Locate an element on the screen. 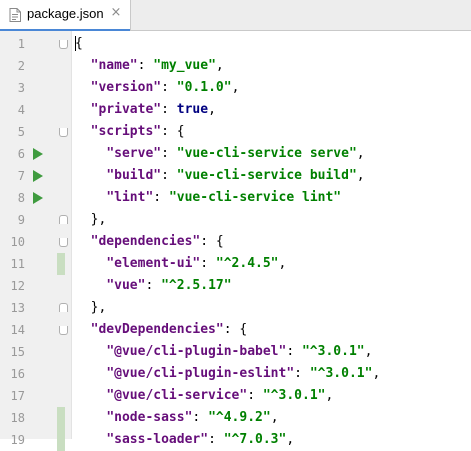 Image resolution: width=471 pixels, height=451 pixels. json-key: "node-sass" is located at coordinates (149, 417).